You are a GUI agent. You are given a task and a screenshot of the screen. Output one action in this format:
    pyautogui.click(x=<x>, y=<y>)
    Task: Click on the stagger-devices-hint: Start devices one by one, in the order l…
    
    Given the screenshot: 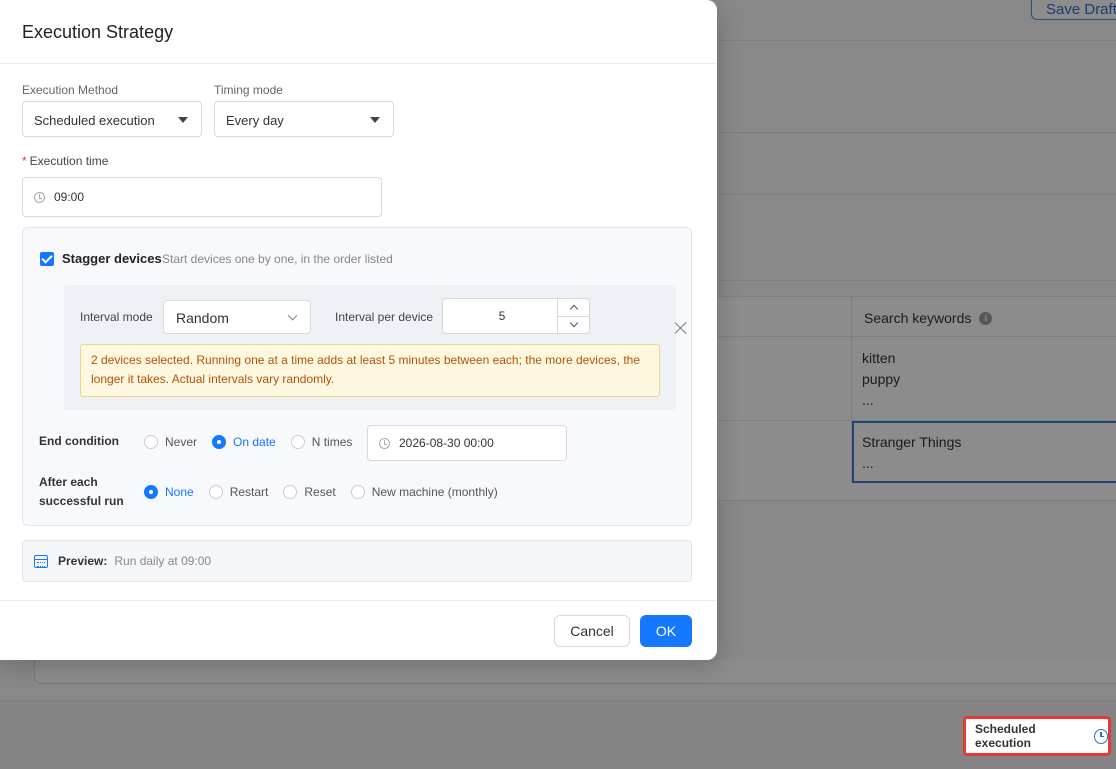 What is the action you would take?
    pyautogui.click(x=277, y=259)
    